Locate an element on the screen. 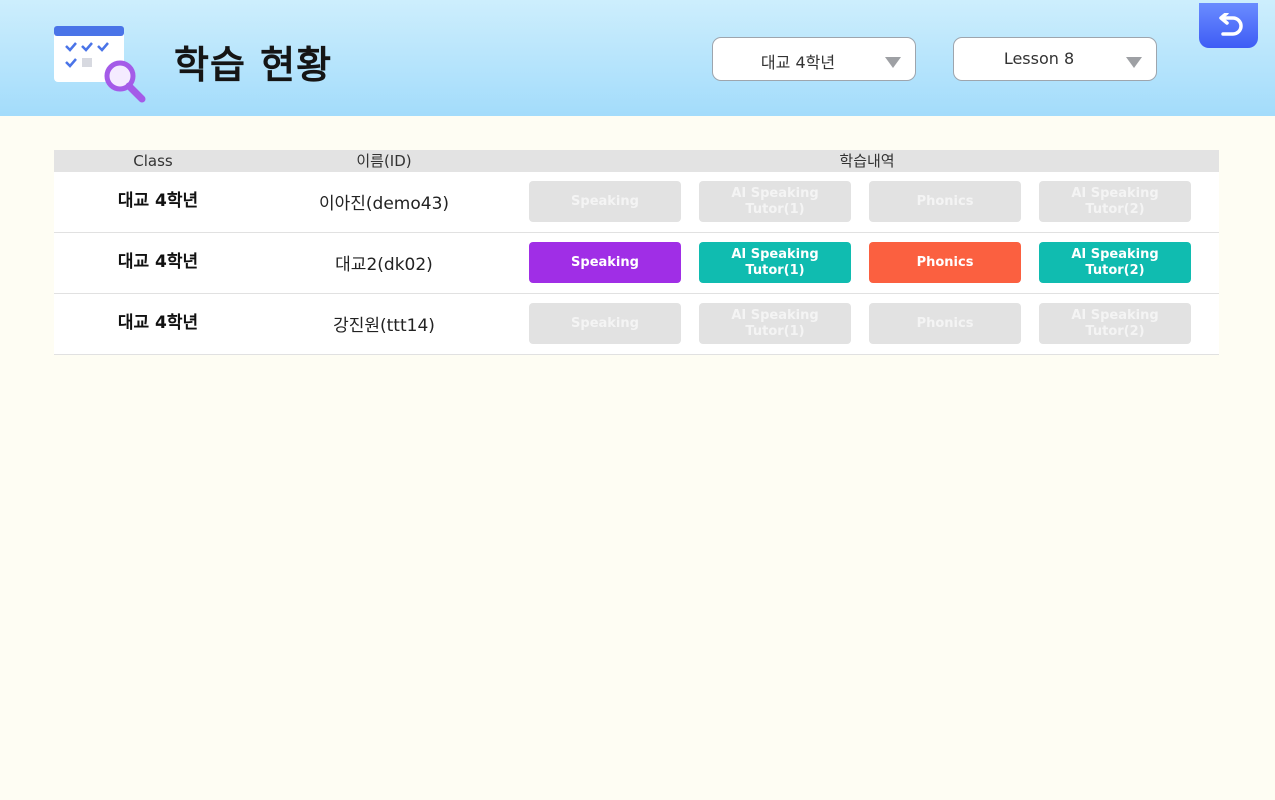 The width and height of the screenshot is (1275, 800). table-header: Class 이름(ID) 학습내역 is located at coordinates (636, 161).